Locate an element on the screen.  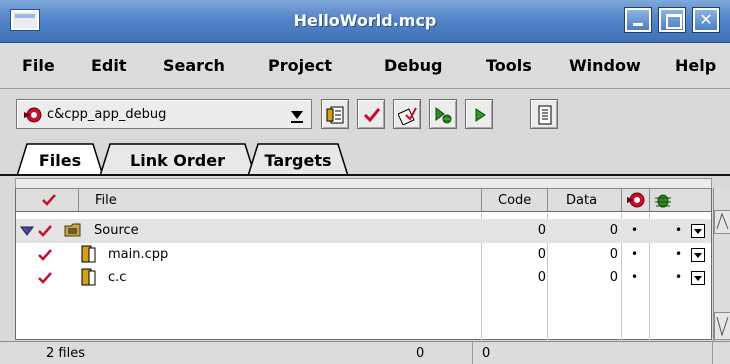
header-code-label: Code is located at coordinates (515, 200).